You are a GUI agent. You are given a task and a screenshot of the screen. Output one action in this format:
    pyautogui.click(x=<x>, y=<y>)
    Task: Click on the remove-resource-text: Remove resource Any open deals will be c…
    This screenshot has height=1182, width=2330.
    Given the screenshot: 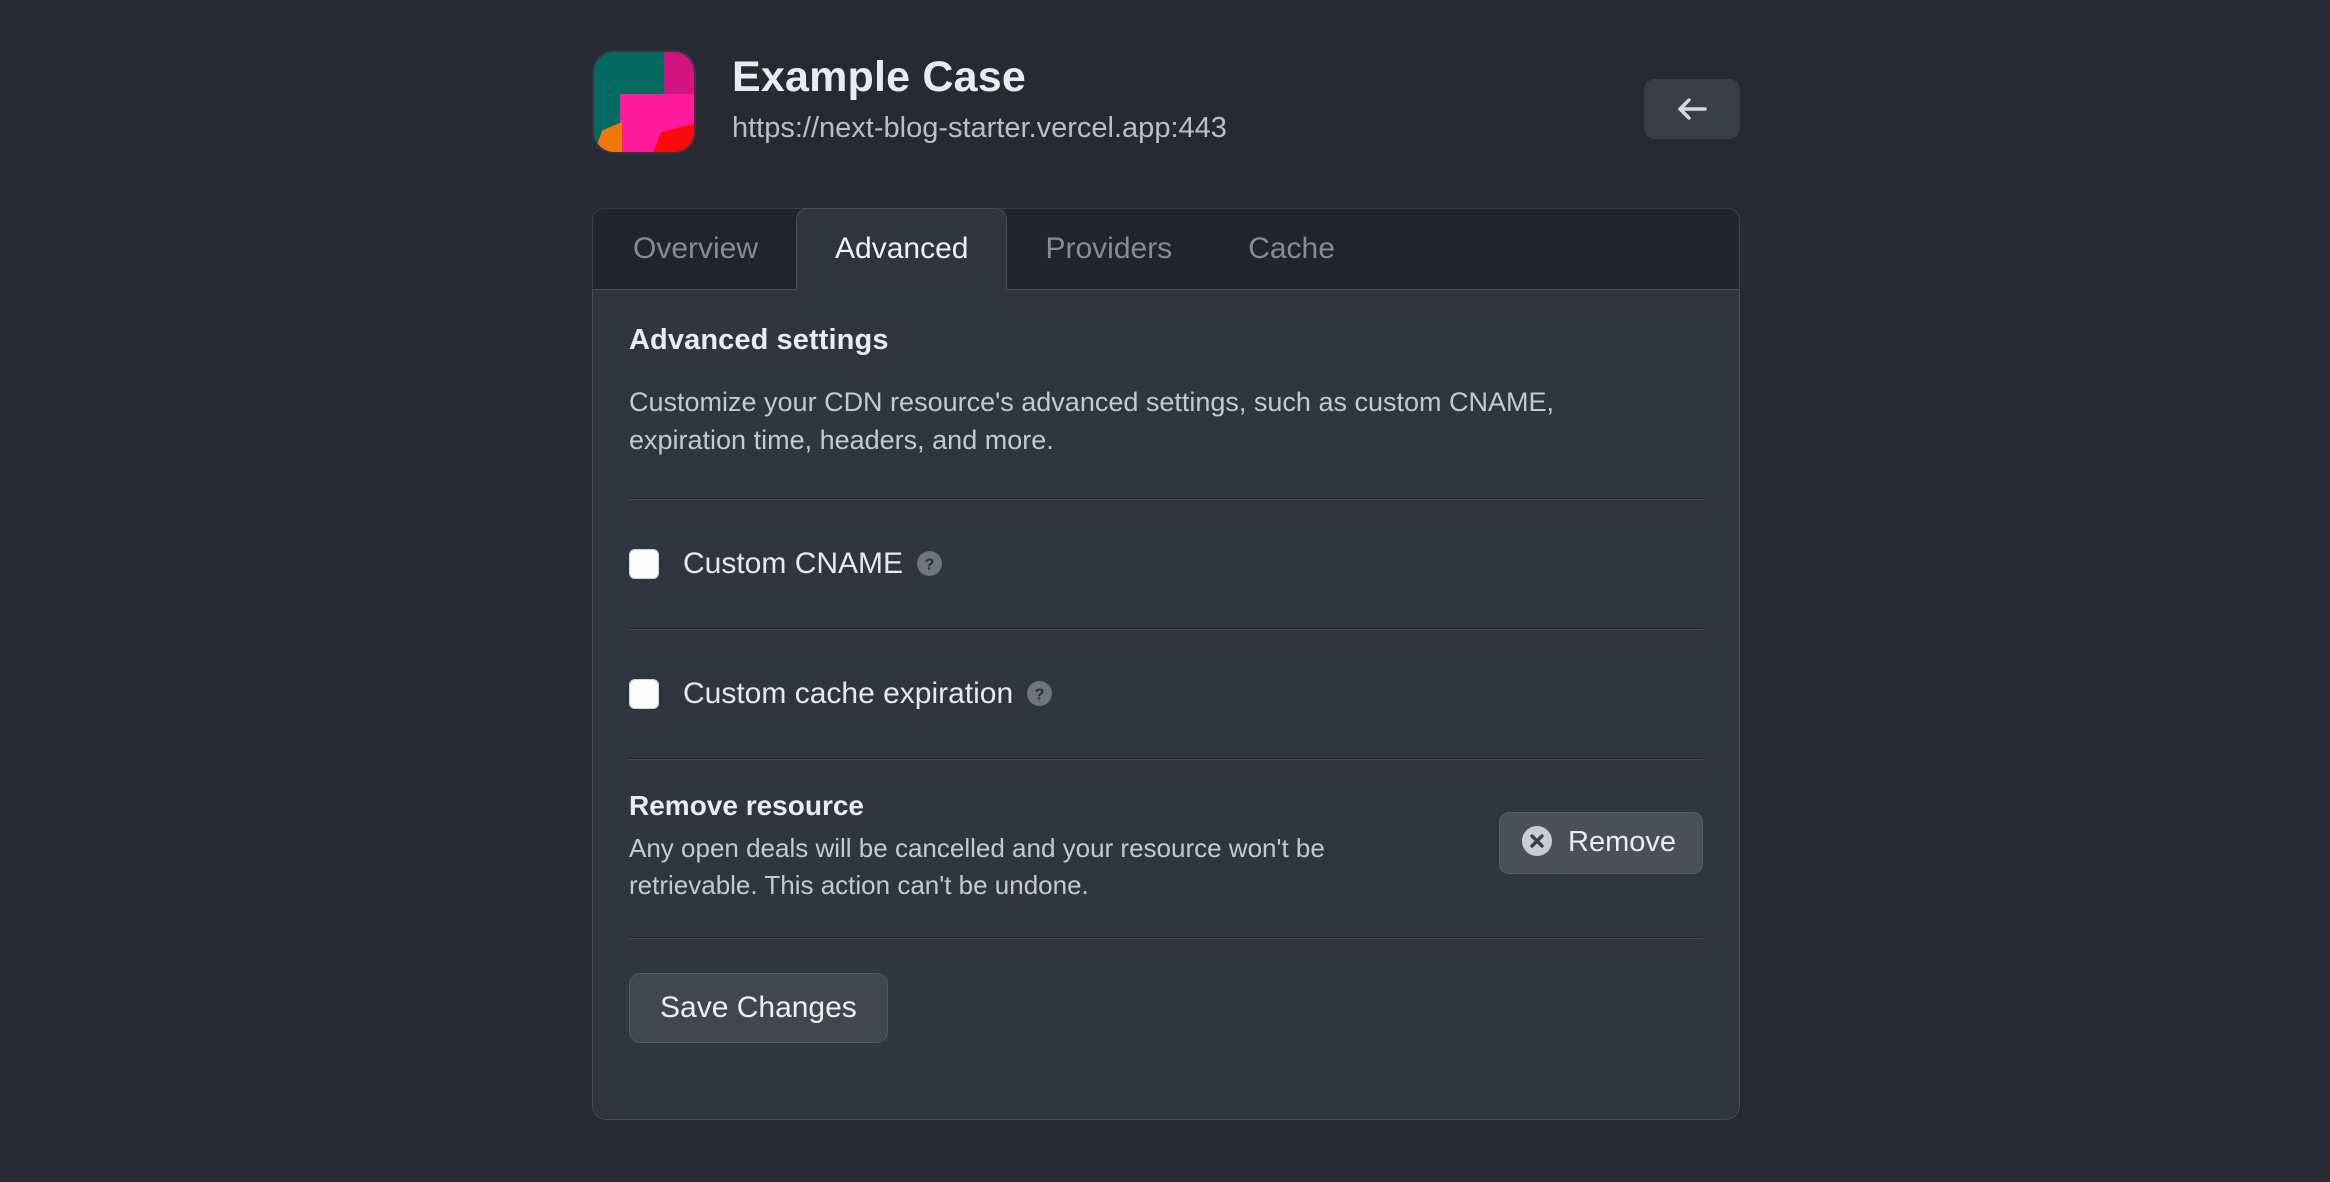 What is the action you would take?
    pyautogui.click(x=1029, y=847)
    